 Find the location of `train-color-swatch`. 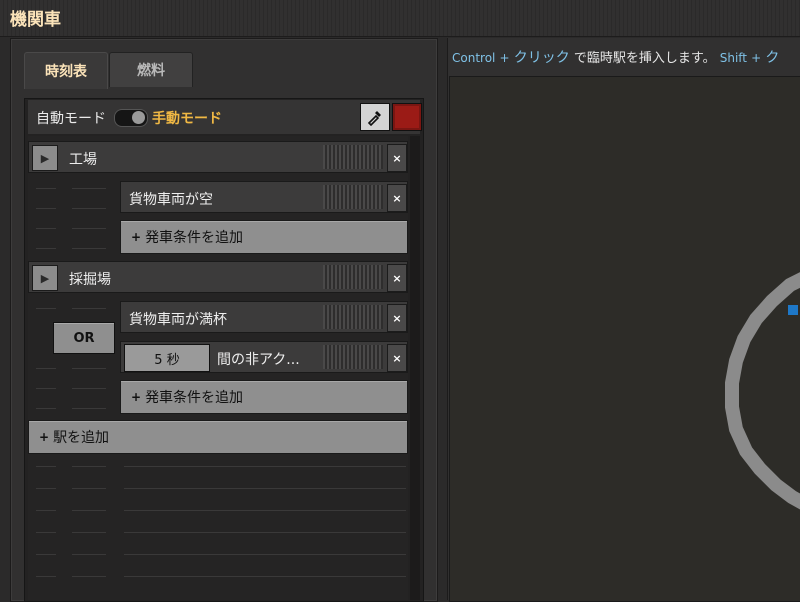

train-color-swatch is located at coordinates (407, 117).